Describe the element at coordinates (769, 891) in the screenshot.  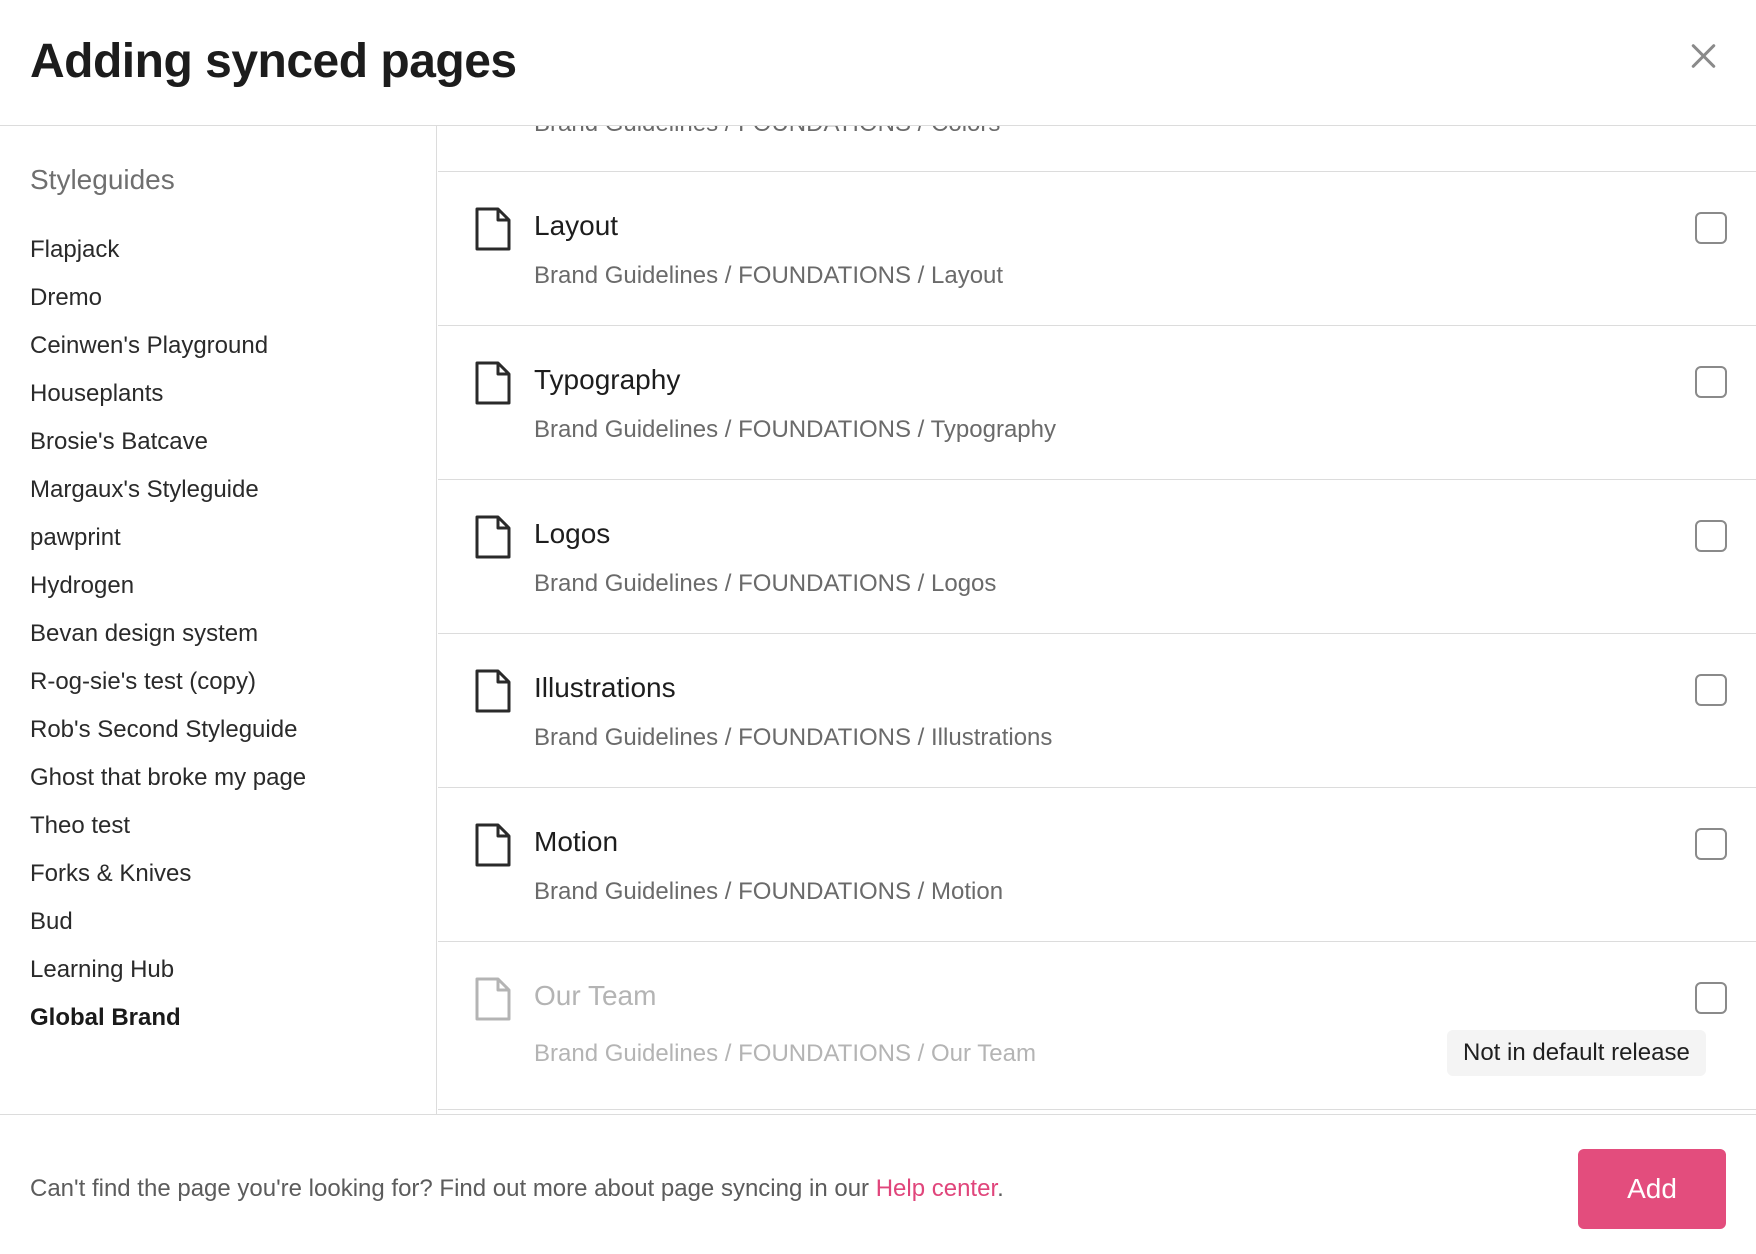
I see `page-path: Brand Guidelines / FOUNDATIONS / Motion` at that location.